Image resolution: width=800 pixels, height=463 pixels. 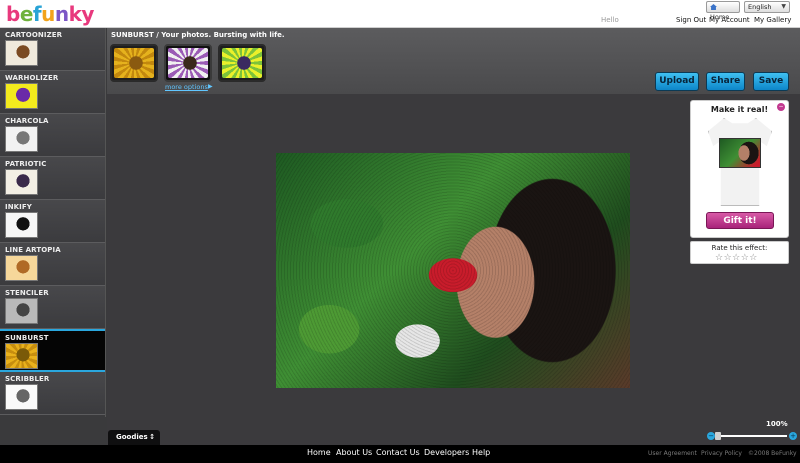 What do you see at coordinates (713, 7) in the screenshot?
I see `home-icon` at bounding box center [713, 7].